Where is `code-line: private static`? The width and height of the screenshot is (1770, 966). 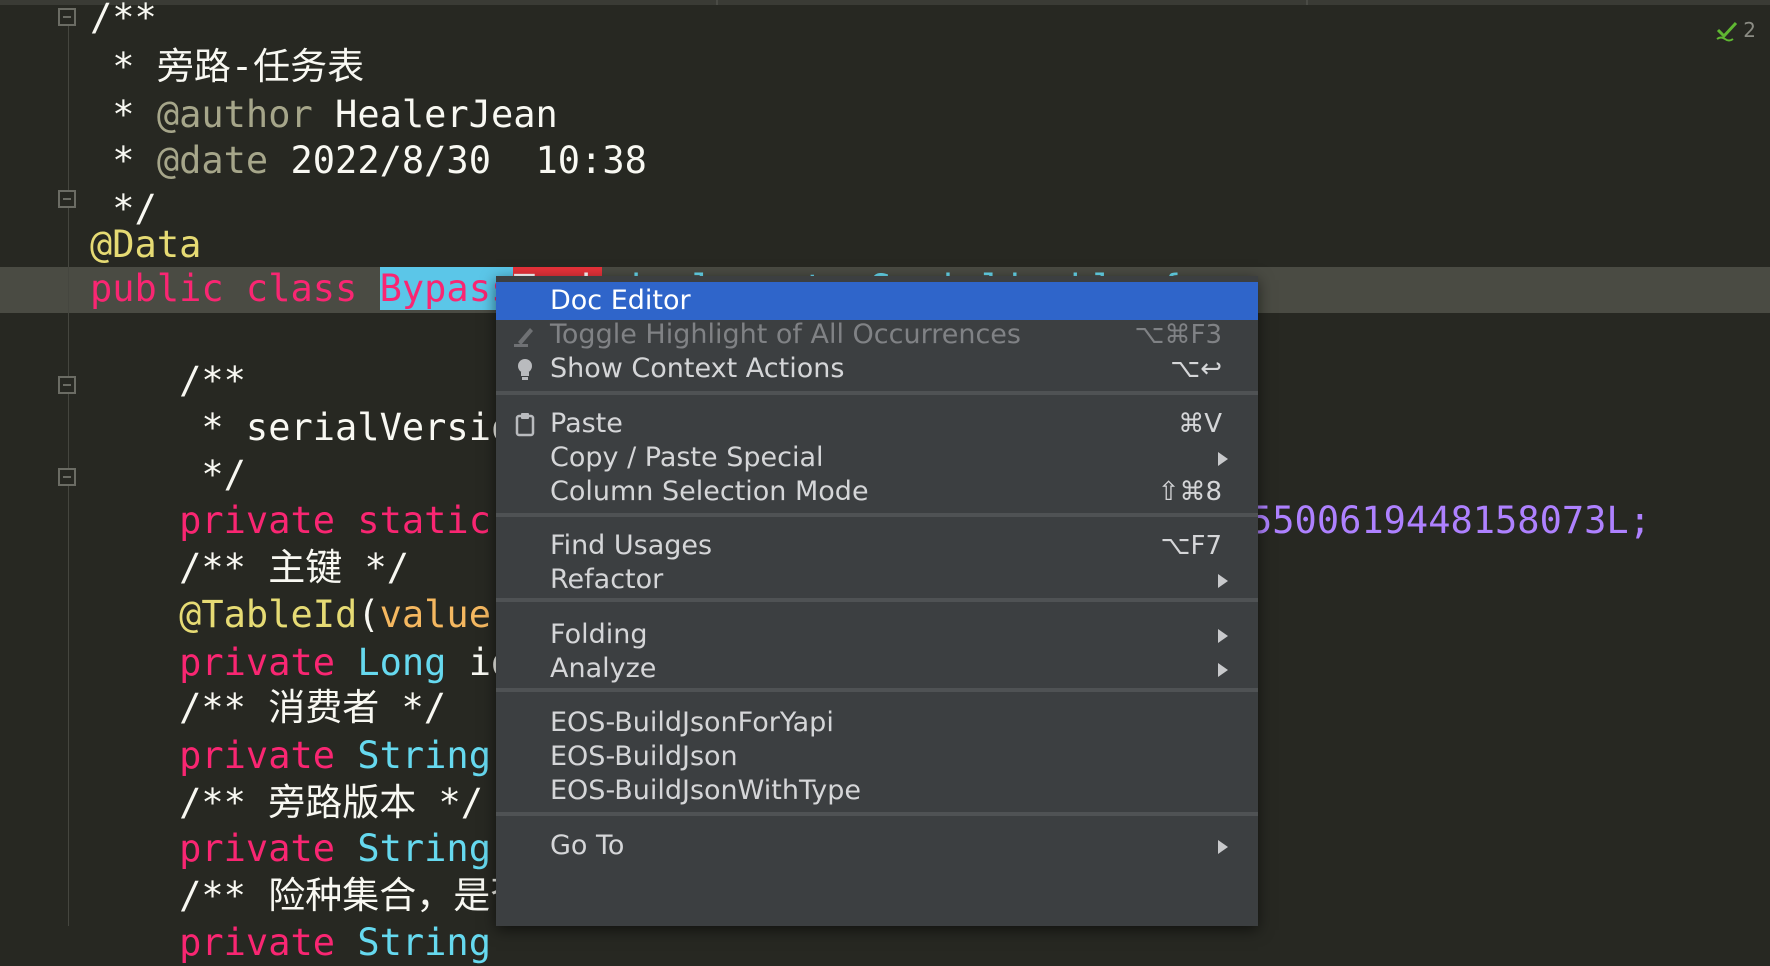
code-line: private static is located at coordinates (301, 521).